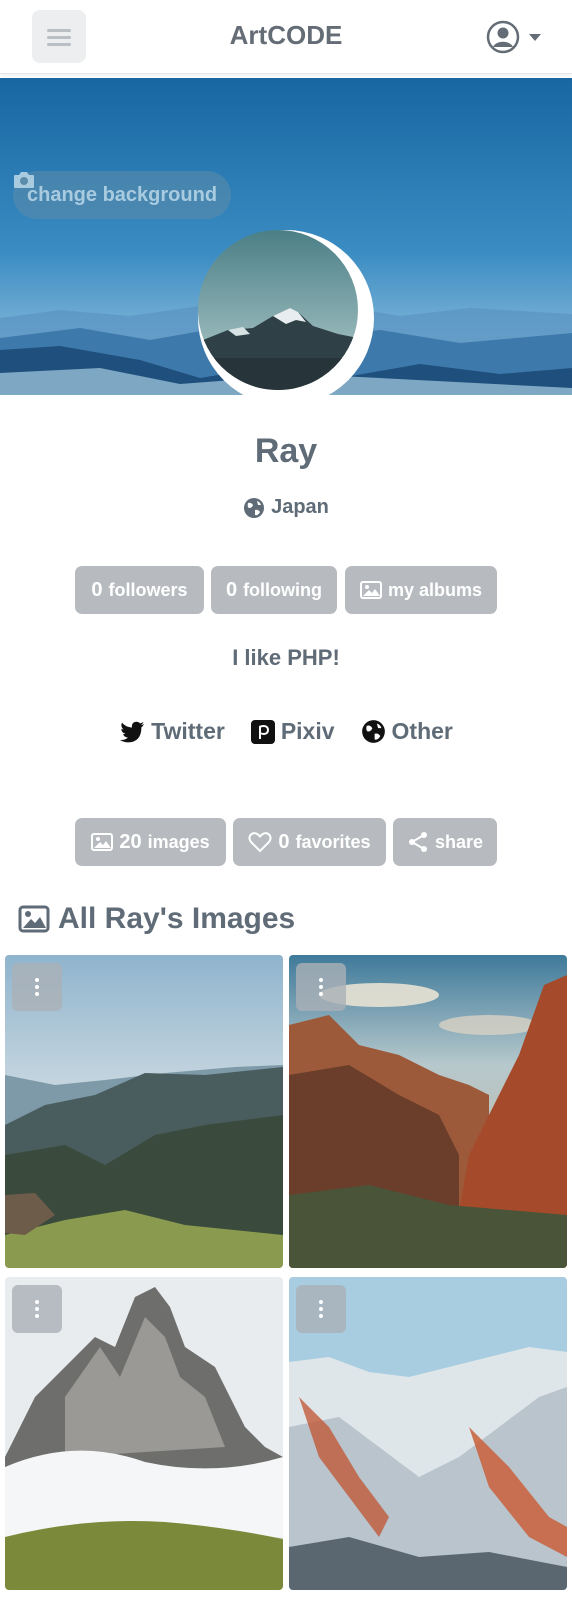 The height and width of the screenshot is (1600, 572). Describe the element at coordinates (278, 310) in the screenshot. I see `avatar-image` at that location.